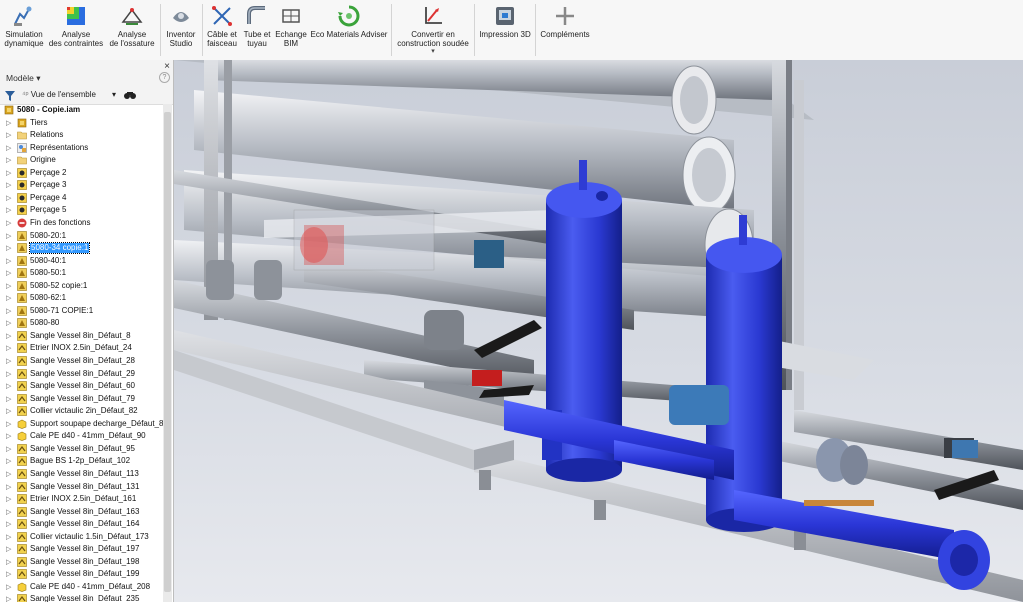 The width and height of the screenshot is (1023, 602). What do you see at coordinates (81, 135) in the screenshot?
I see `tree-item: ▷ Relations` at bounding box center [81, 135].